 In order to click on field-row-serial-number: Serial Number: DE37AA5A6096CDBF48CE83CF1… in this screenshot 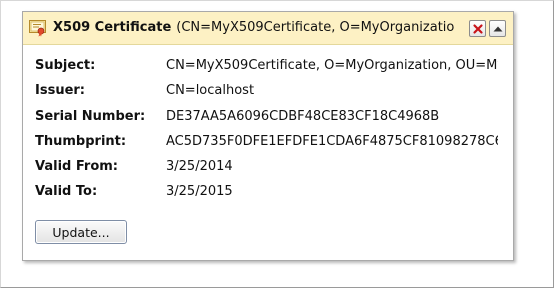, I will do `click(271, 121)`.